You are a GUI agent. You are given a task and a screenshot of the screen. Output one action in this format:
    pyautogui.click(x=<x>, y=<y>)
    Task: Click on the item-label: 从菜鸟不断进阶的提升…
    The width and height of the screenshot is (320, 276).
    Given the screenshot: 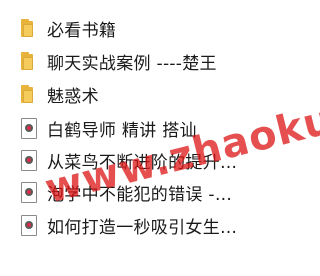 What is the action you would take?
    pyautogui.click(x=142, y=162)
    